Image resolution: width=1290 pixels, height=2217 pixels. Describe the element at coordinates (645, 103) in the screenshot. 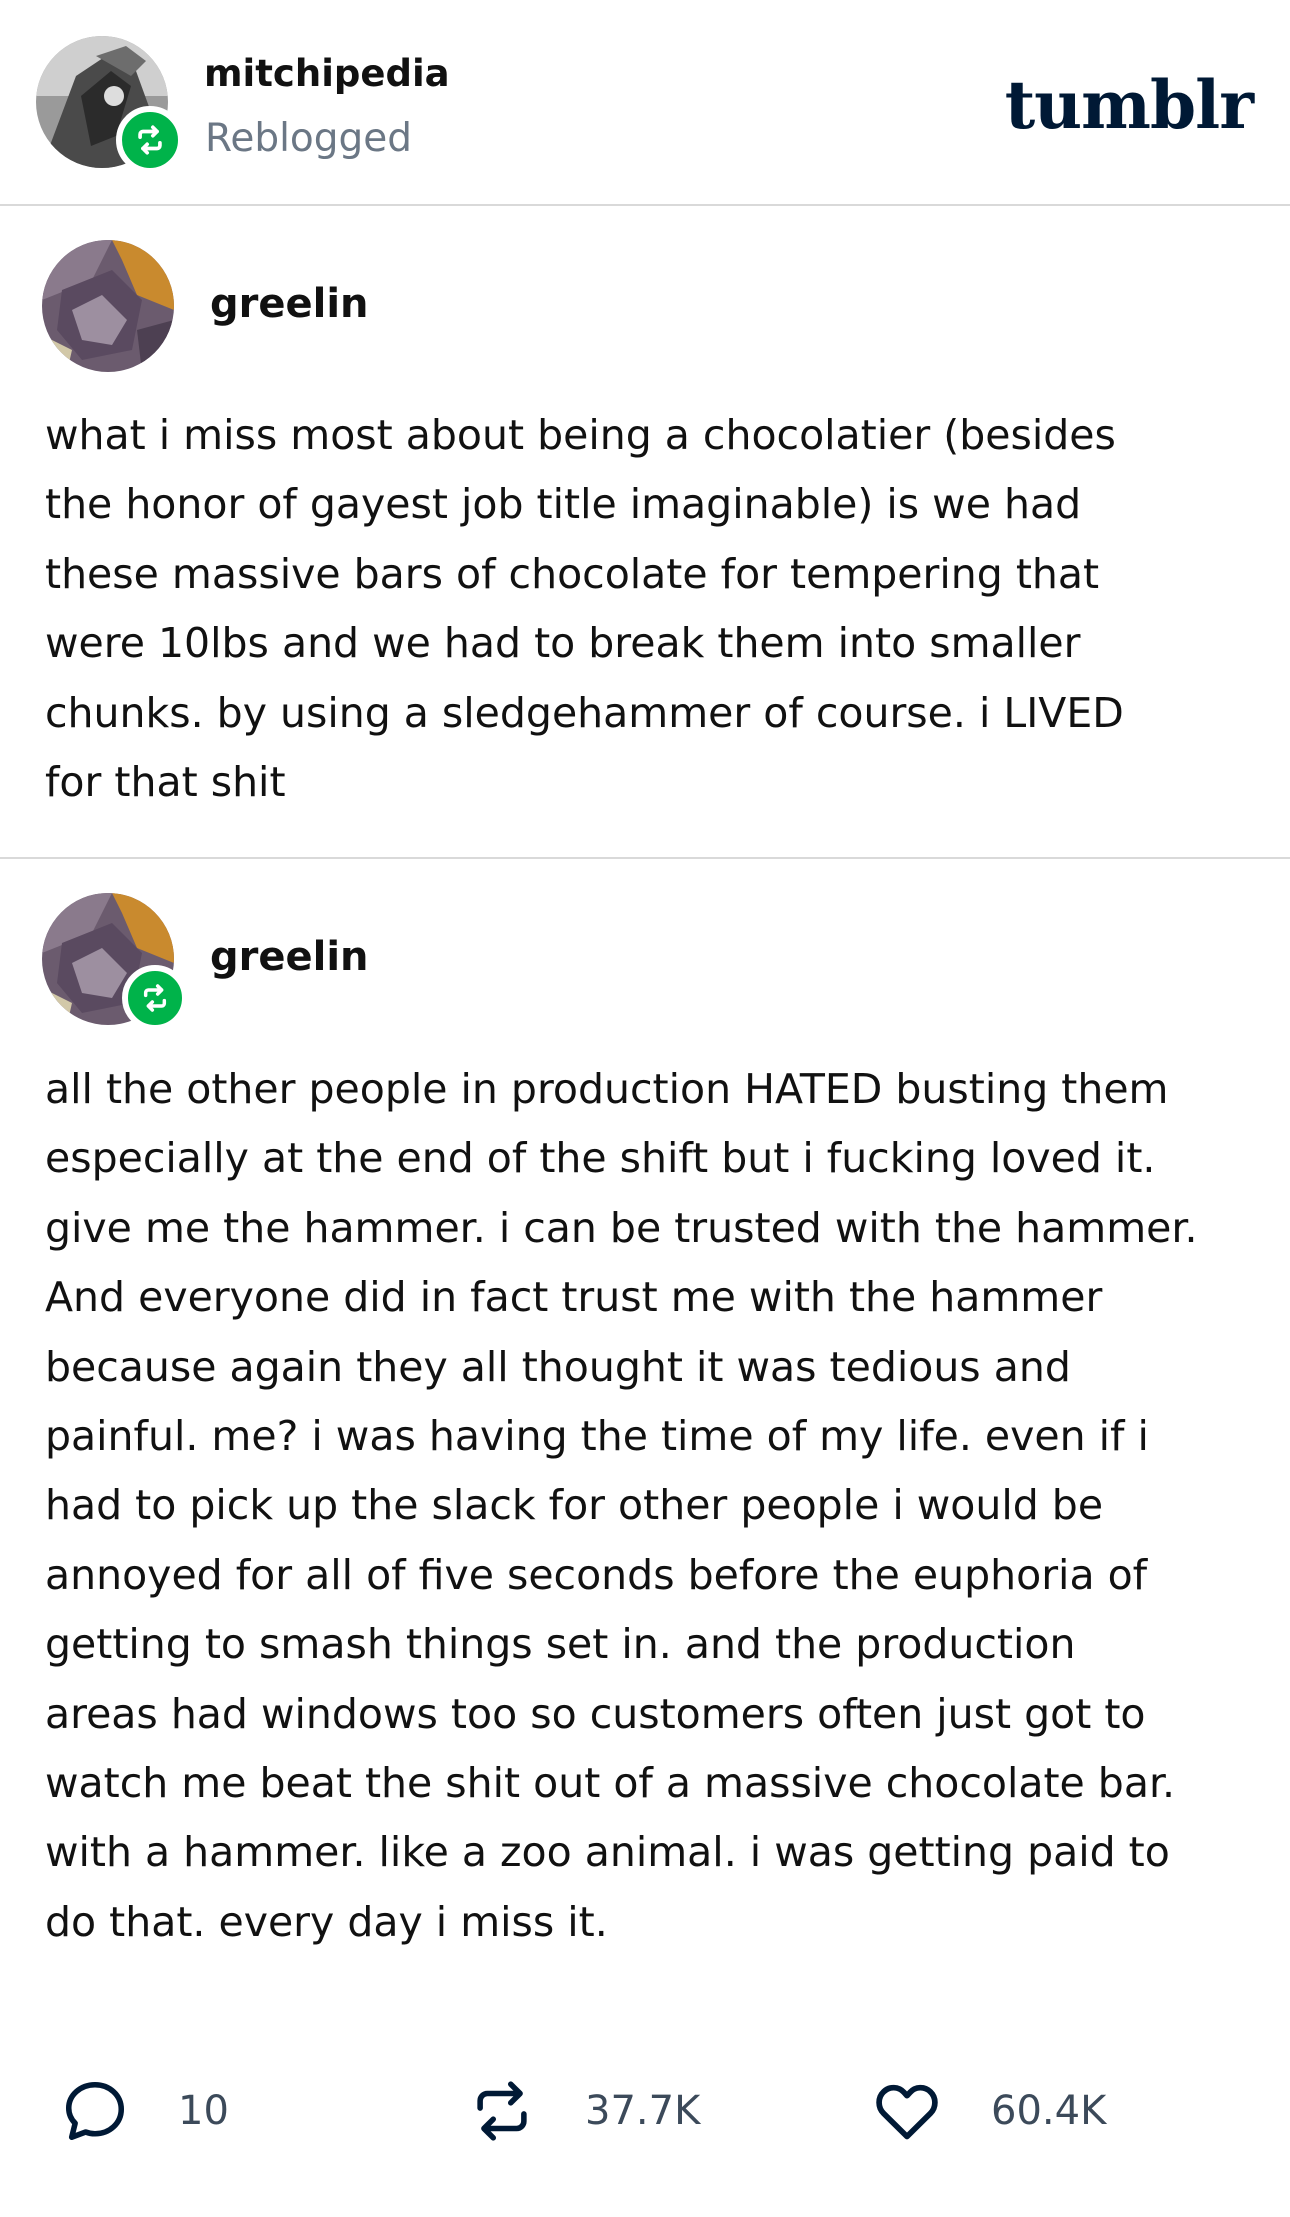

I see `reblog-header: mitchipedia Reblogged tumblr` at that location.